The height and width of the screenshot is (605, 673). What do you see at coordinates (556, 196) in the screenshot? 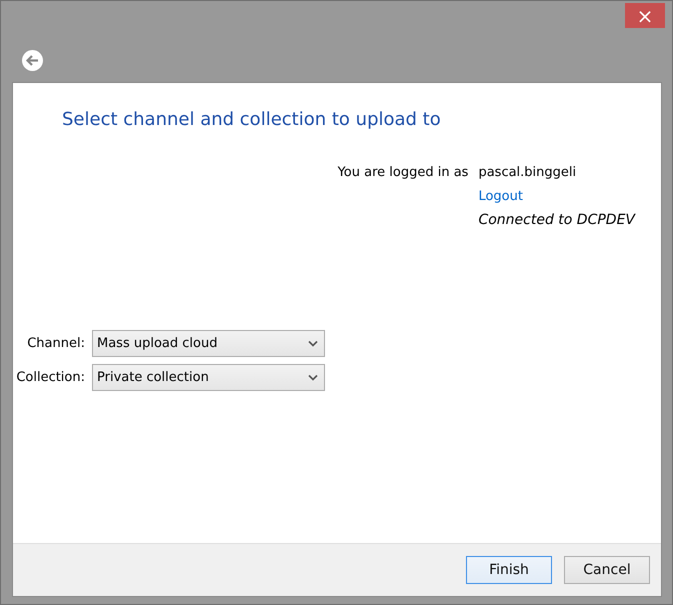
I see `logout-link: Logout` at bounding box center [556, 196].